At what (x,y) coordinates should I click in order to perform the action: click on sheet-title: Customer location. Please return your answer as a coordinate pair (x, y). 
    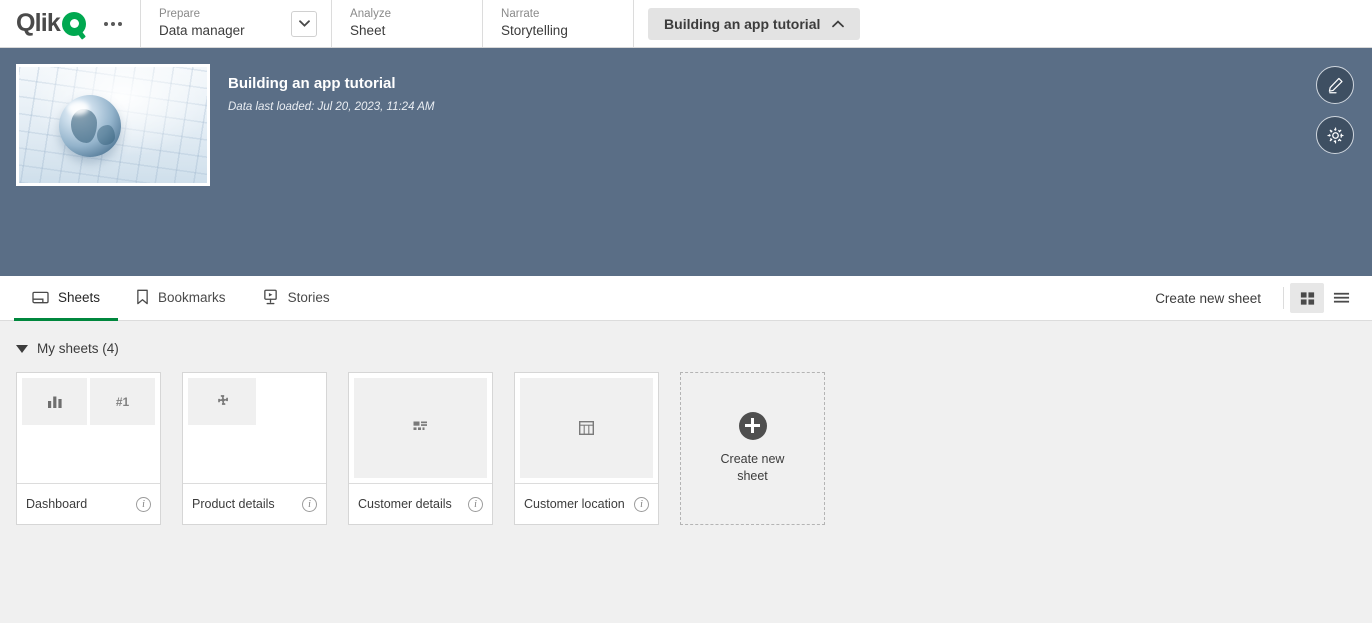
    Looking at the image, I should click on (574, 504).